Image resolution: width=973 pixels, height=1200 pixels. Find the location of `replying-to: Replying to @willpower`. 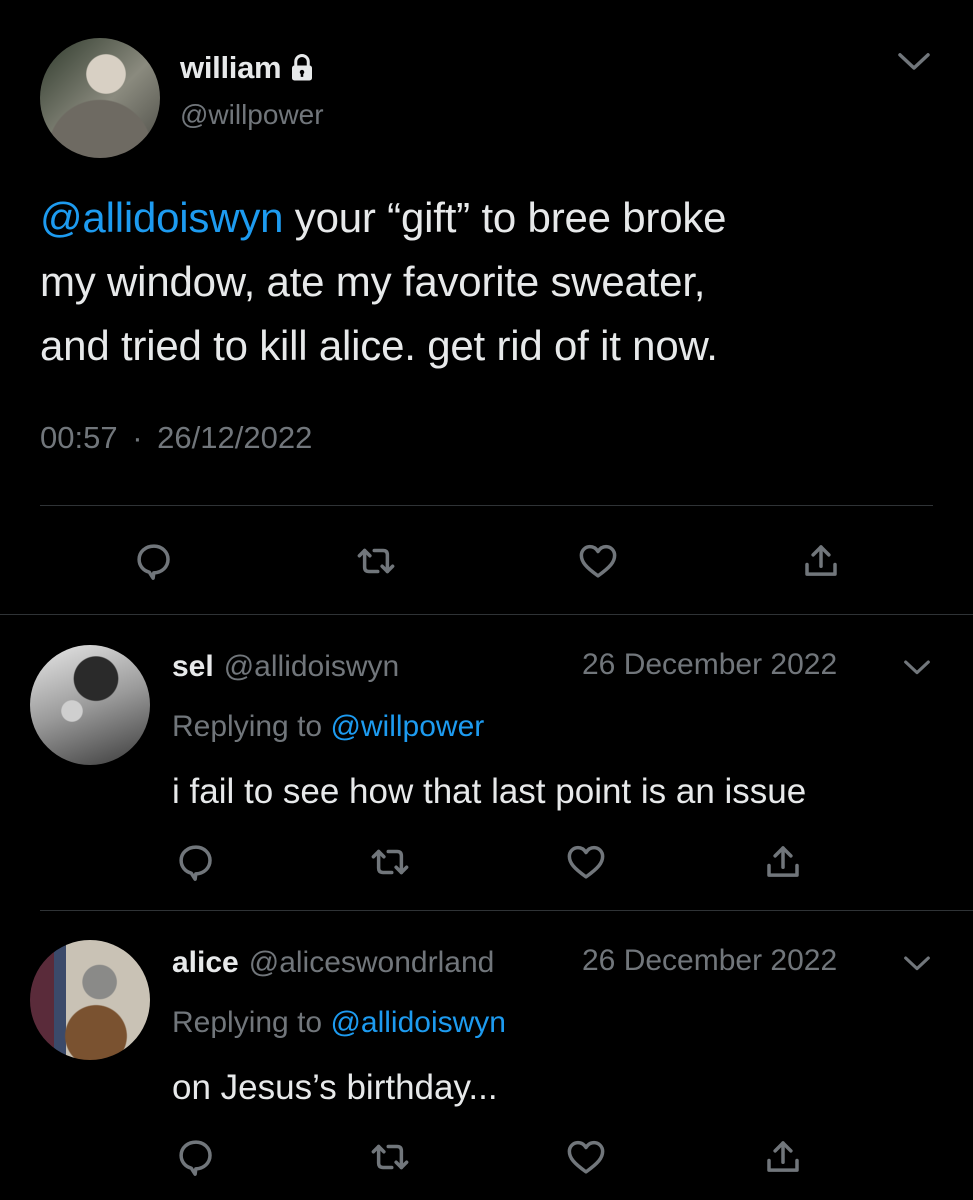

replying-to: Replying to @willpower is located at coordinates (328, 727).